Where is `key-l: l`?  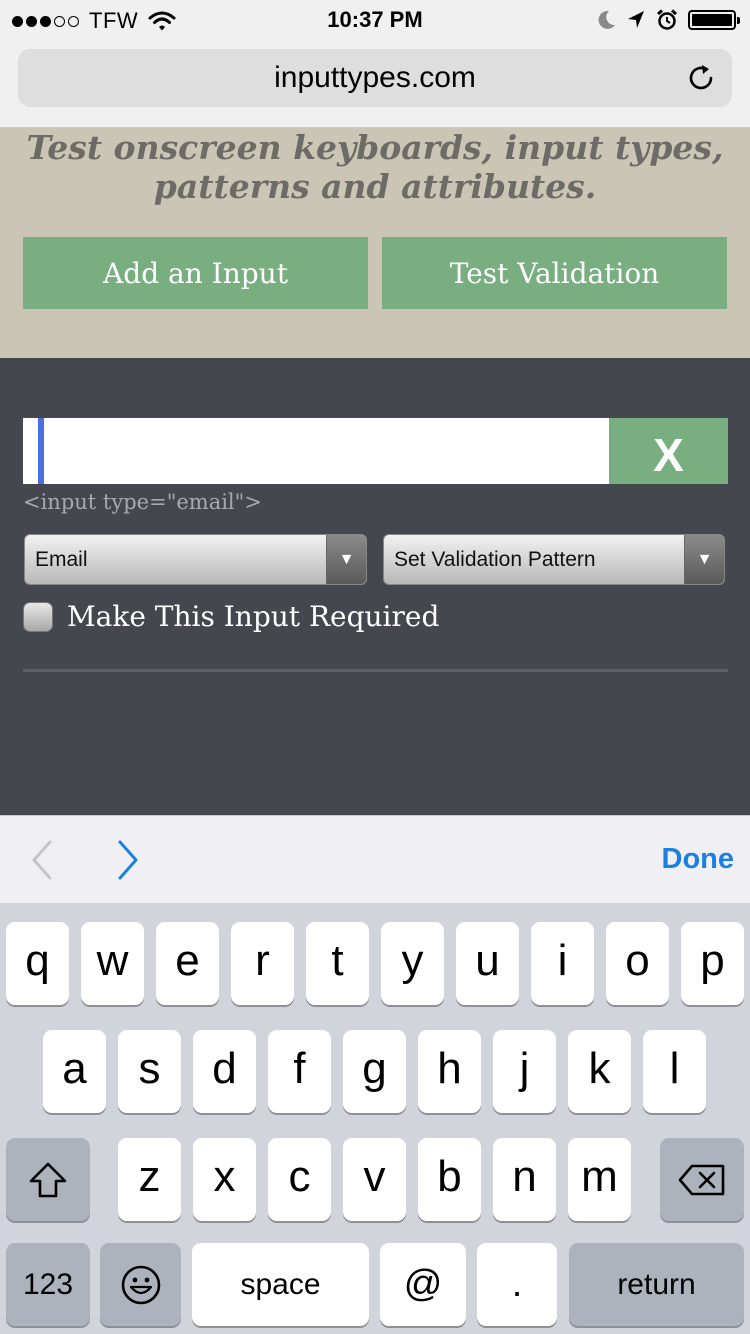 key-l: l is located at coordinates (674, 1071).